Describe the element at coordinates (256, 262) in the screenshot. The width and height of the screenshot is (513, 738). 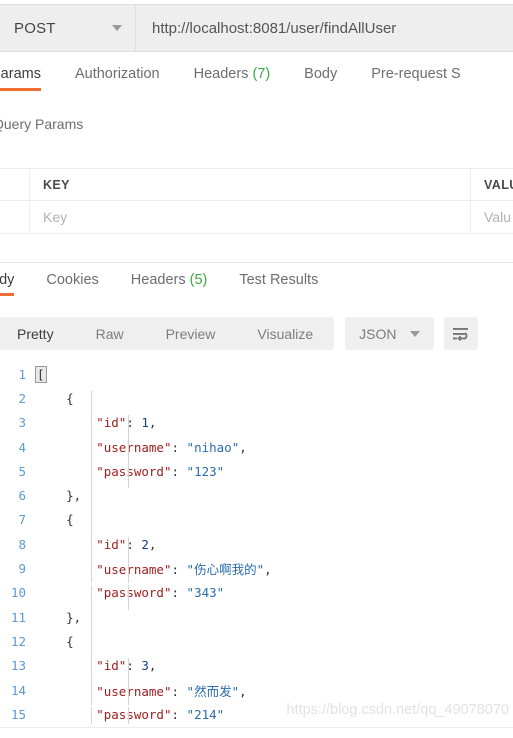
I see `response-section-divider` at that location.